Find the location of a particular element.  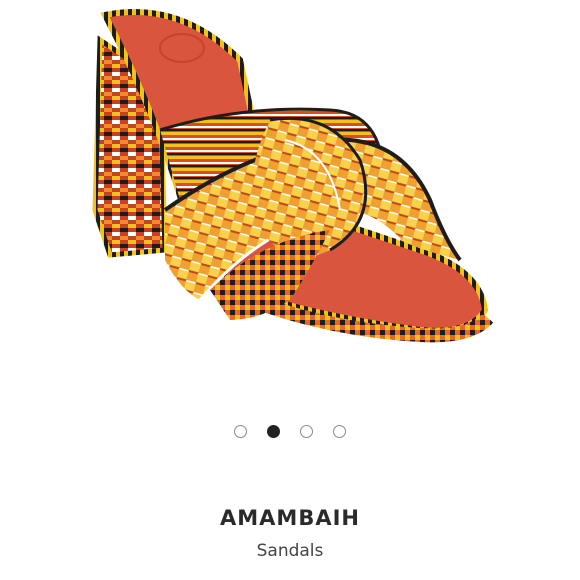

product-category: Sandals is located at coordinates (290, 551).